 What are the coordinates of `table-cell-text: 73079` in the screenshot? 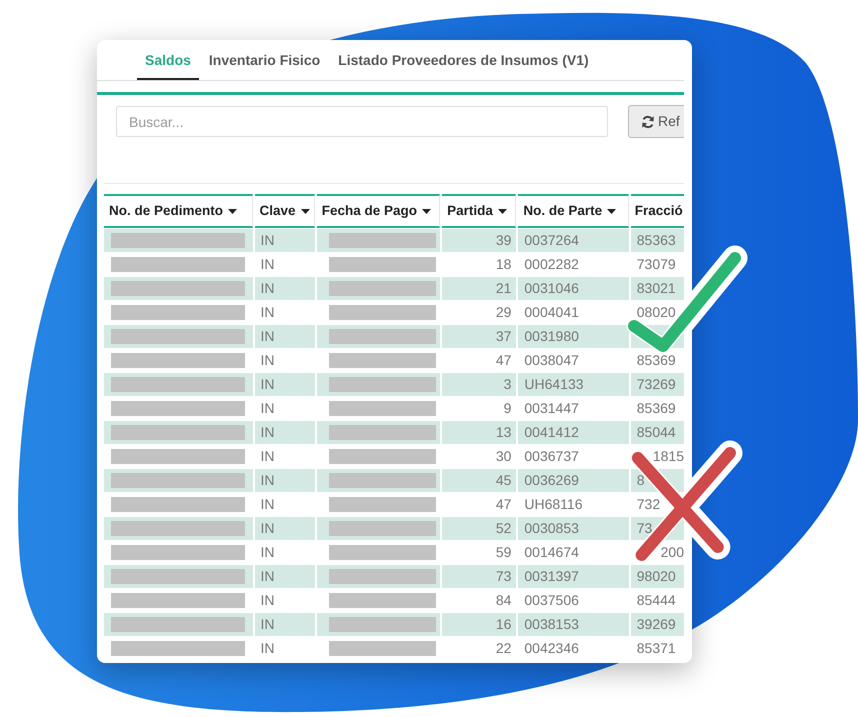 It's located at (656, 264).